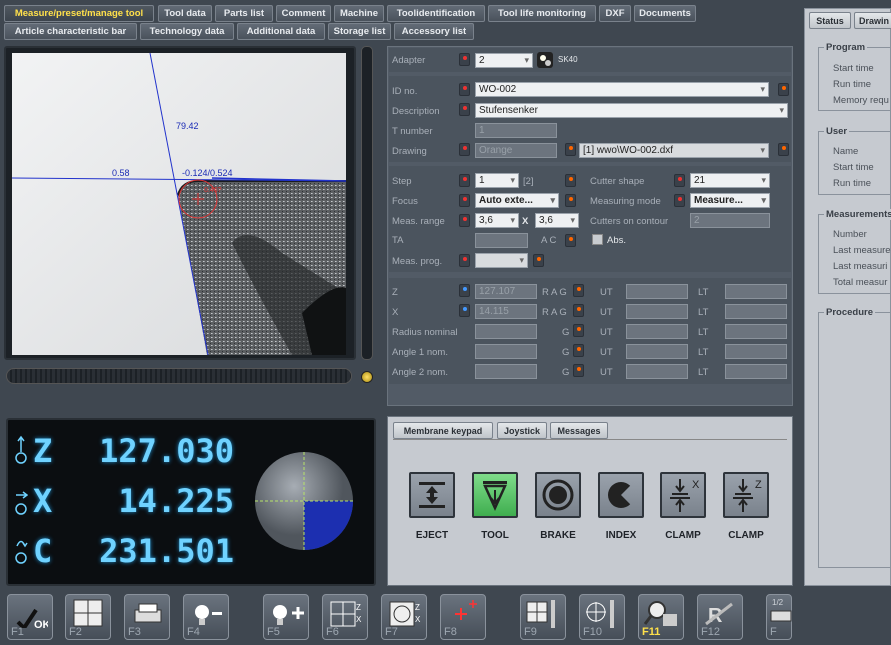  I want to click on tab-technology-data: Technology data, so click(187, 31).